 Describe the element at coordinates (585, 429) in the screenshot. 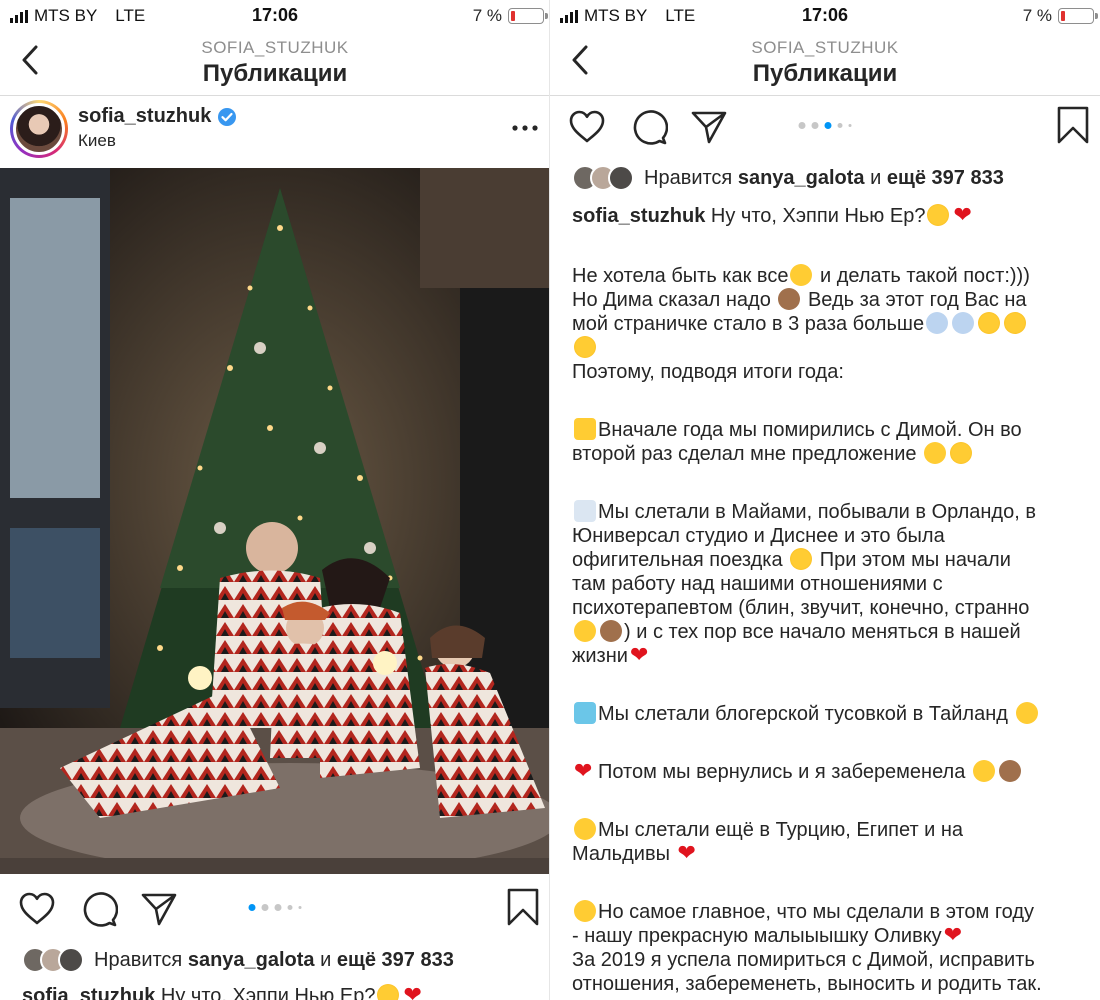

I see `kiss-emoji-icon` at that location.